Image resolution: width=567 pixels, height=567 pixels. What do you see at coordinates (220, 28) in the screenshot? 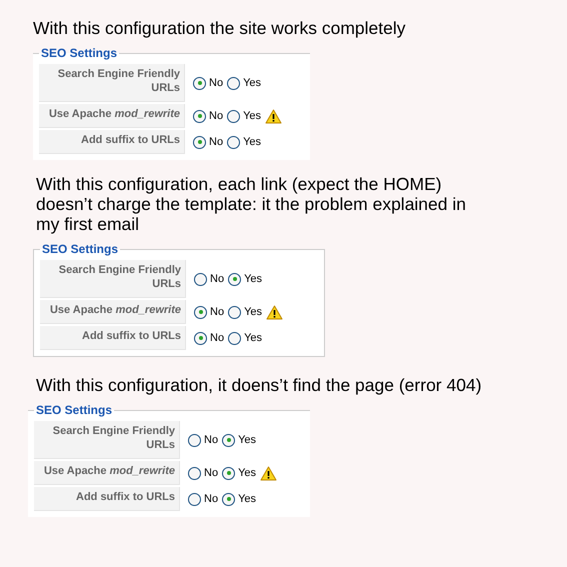
I see `caption-text: With this configuration the site works completely` at bounding box center [220, 28].